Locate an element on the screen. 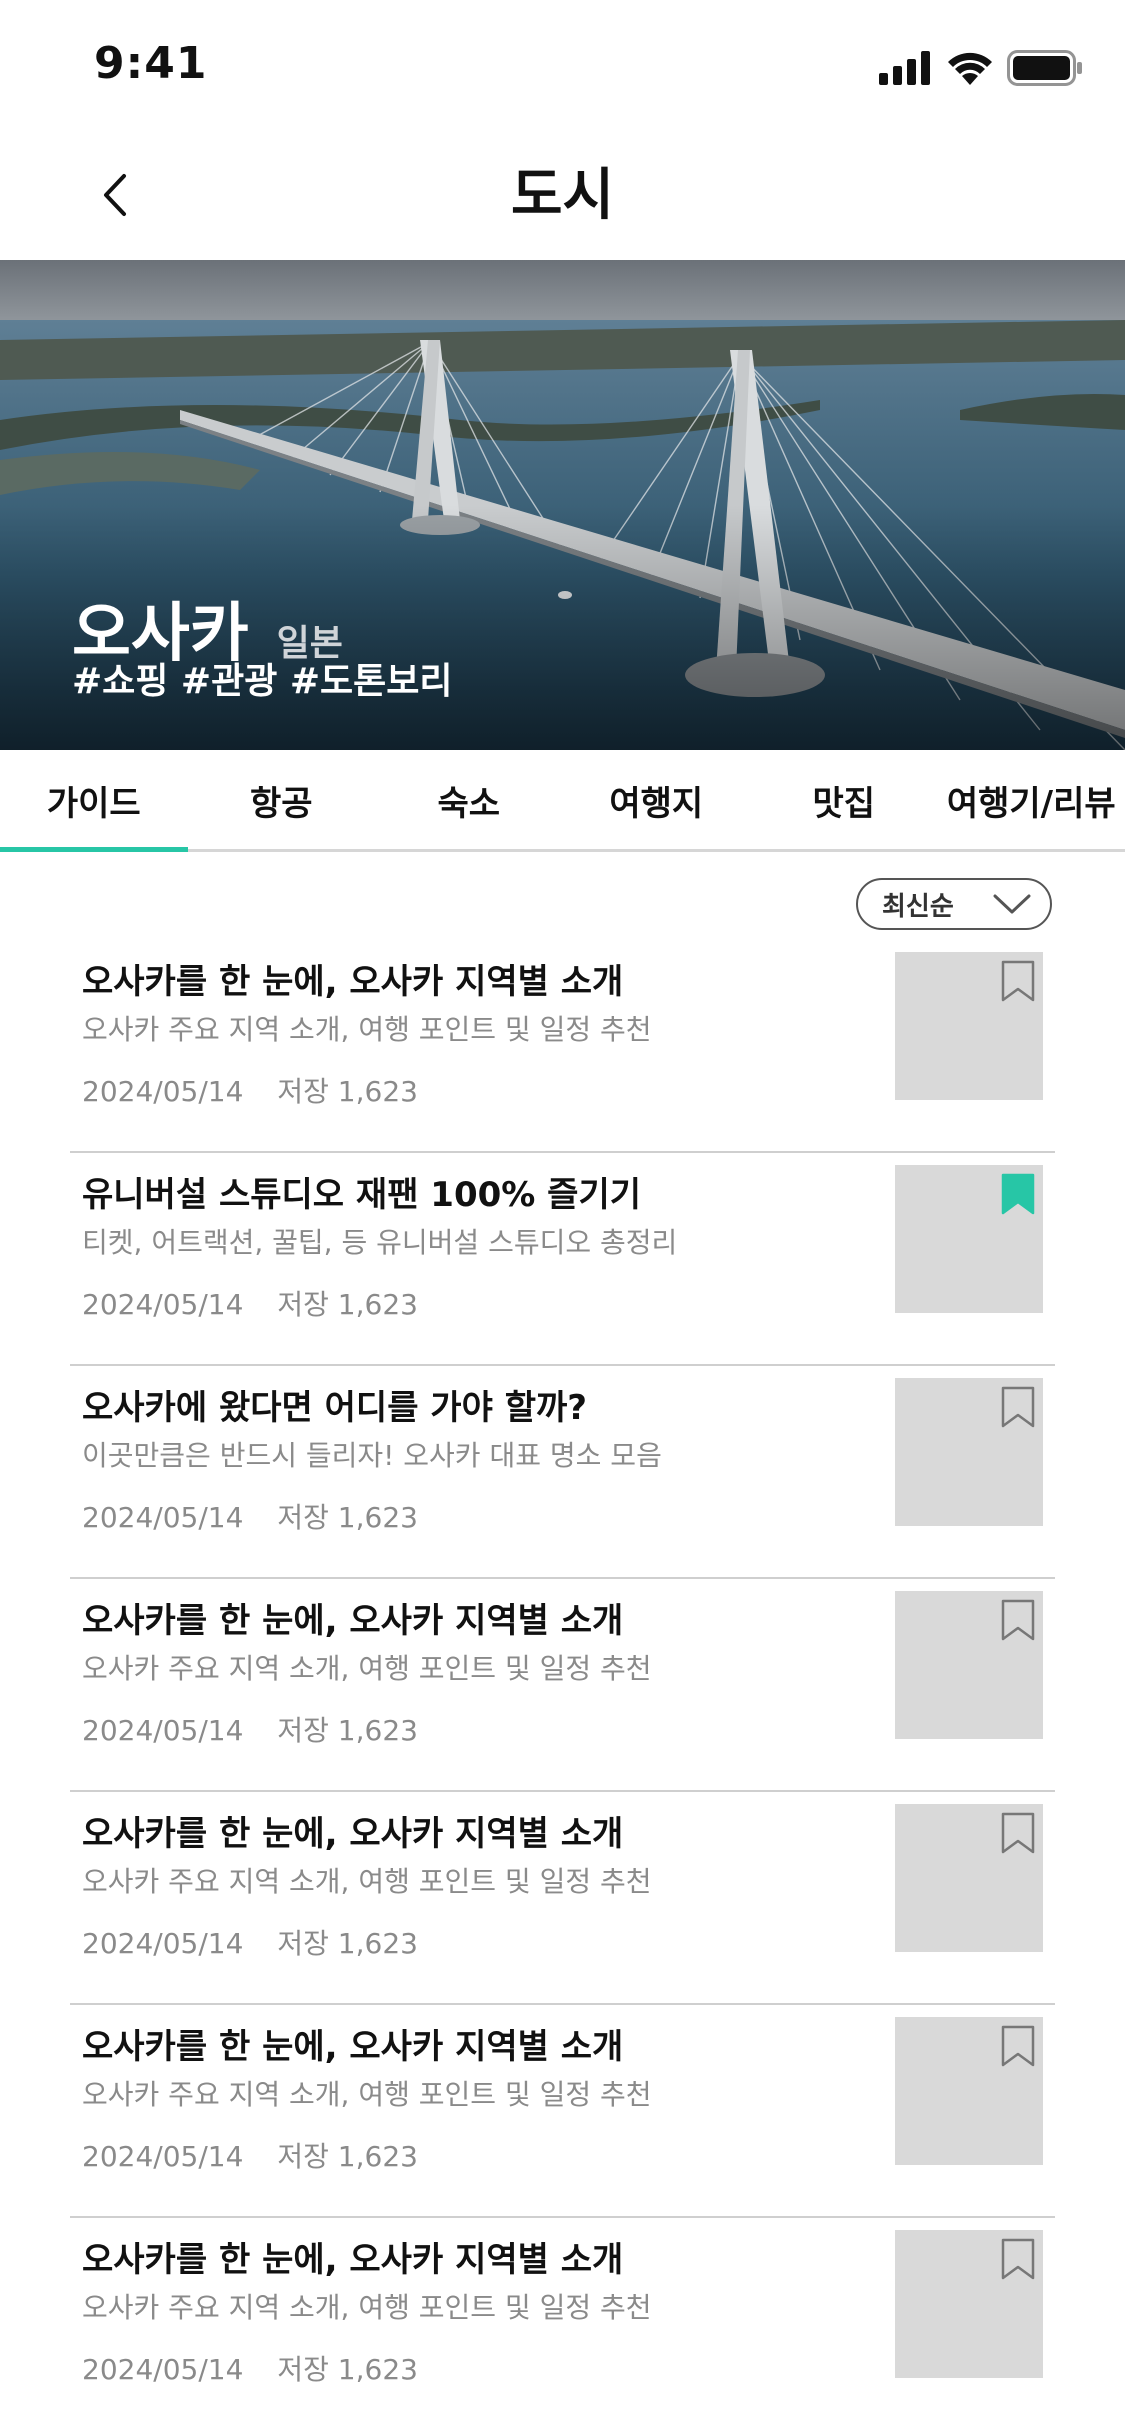 This screenshot has height=2436, width=1125. chevron-down-icon is located at coordinates (1012, 904).